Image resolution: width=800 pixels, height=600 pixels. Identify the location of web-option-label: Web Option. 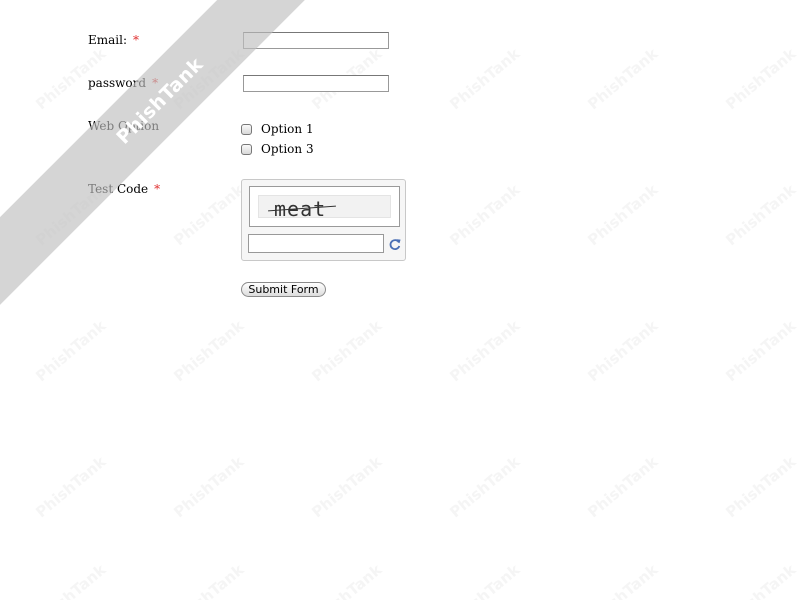
(124, 126).